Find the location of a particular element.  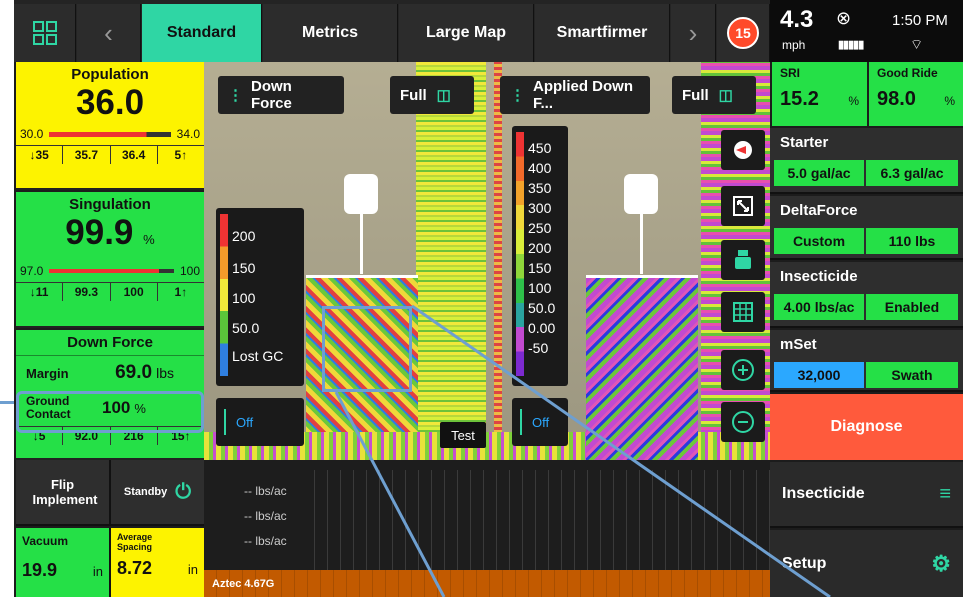

legend-label: 250 is located at coordinates (540, 228).